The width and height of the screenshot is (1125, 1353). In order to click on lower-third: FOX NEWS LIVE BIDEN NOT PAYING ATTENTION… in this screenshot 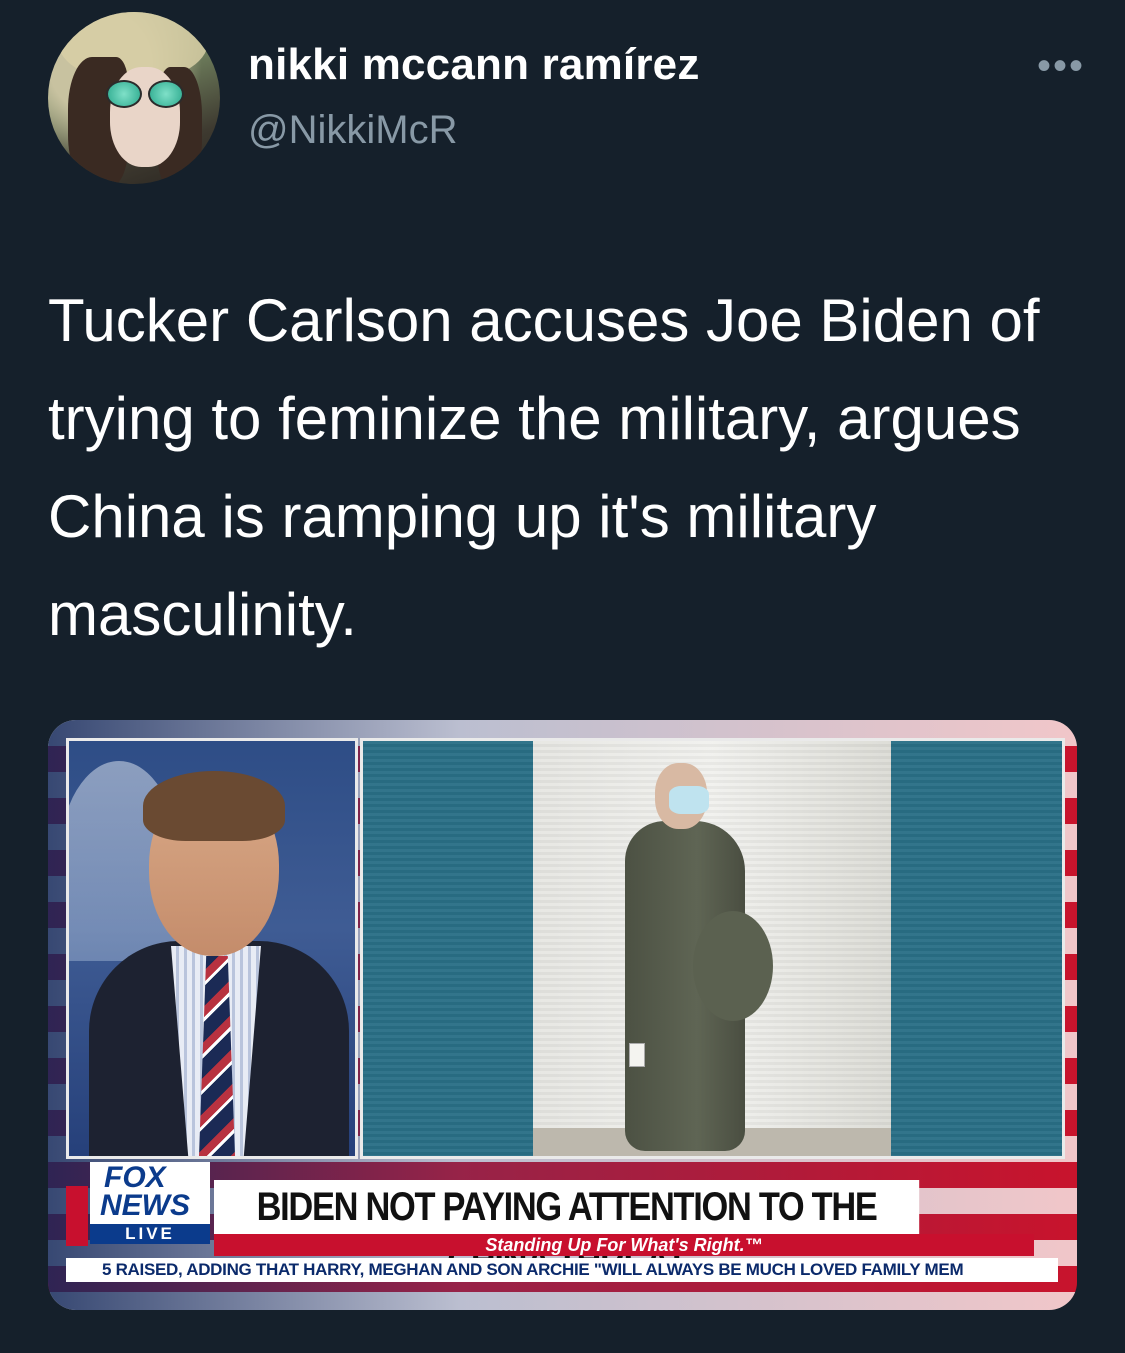, I will do `click(562, 1219)`.